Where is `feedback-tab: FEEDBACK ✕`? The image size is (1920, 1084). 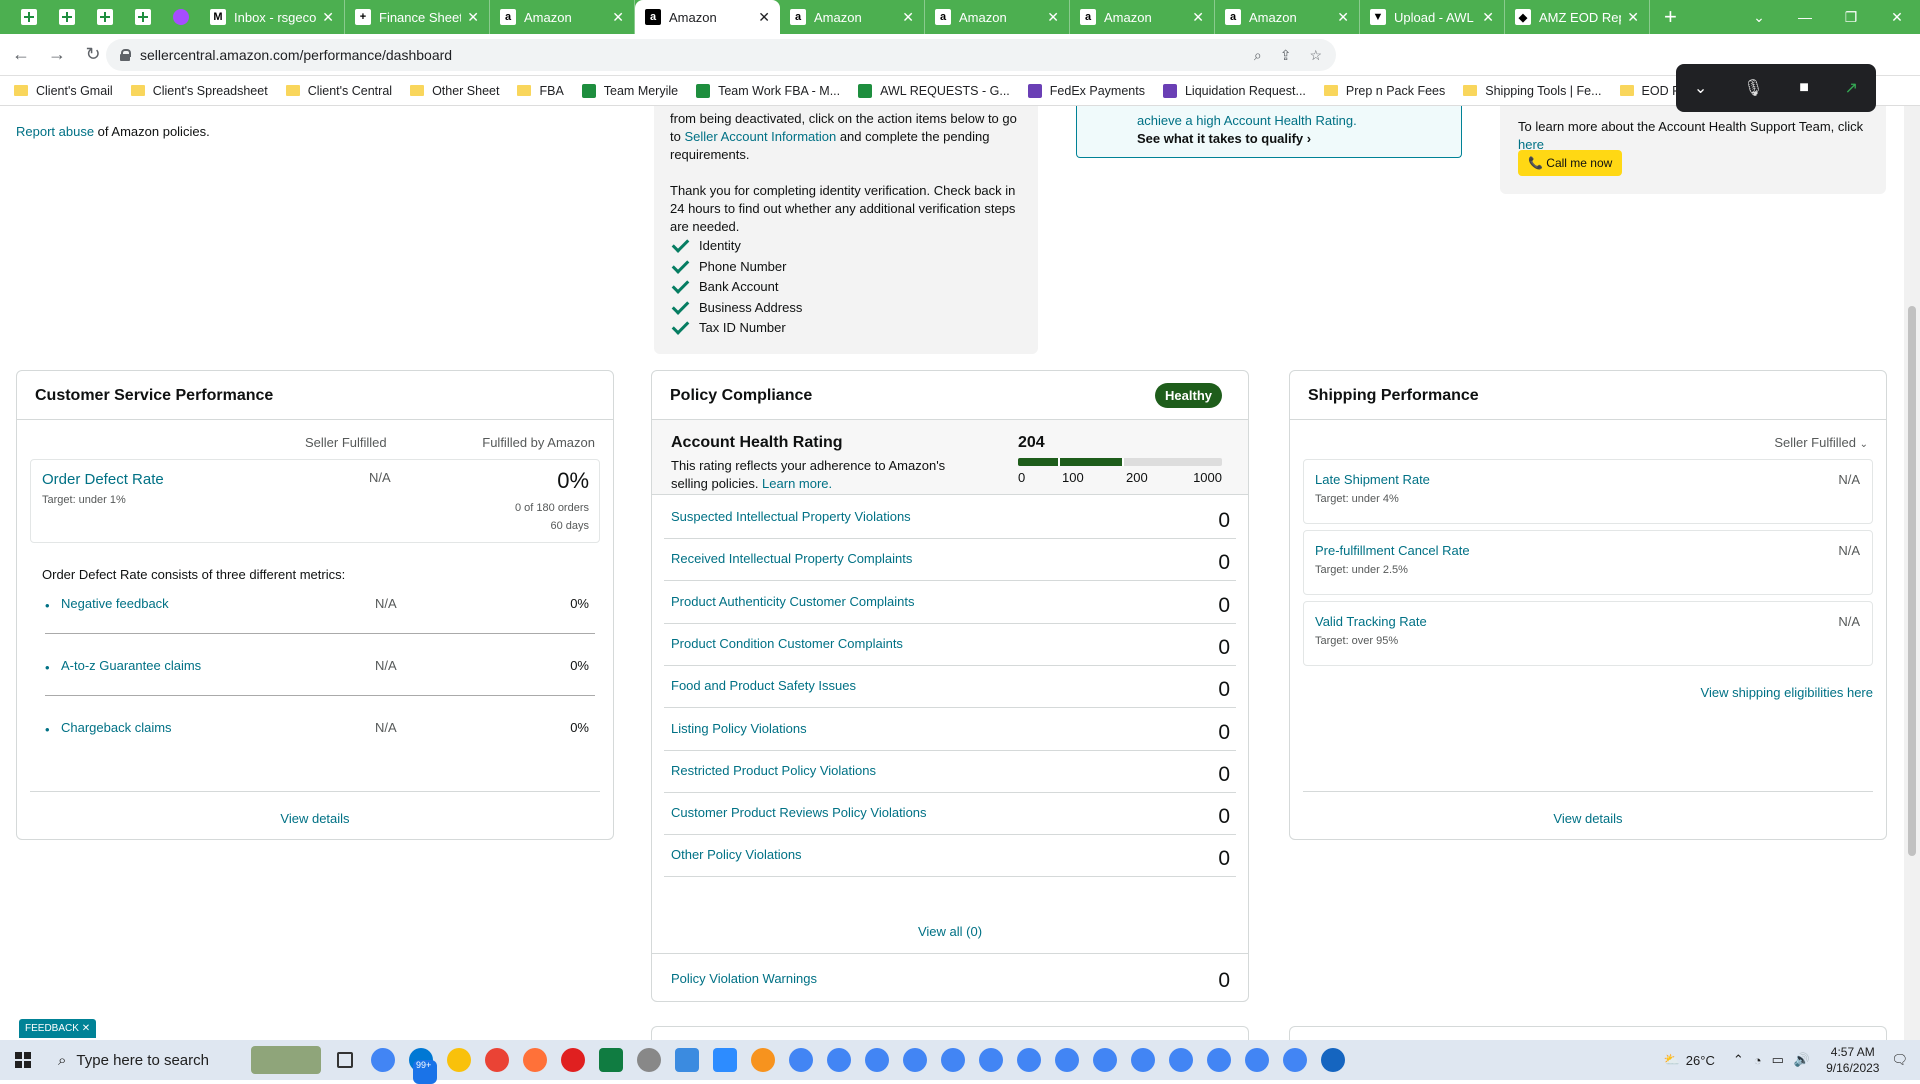
feedback-tab: FEEDBACK ✕ is located at coordinates (58, 1028).